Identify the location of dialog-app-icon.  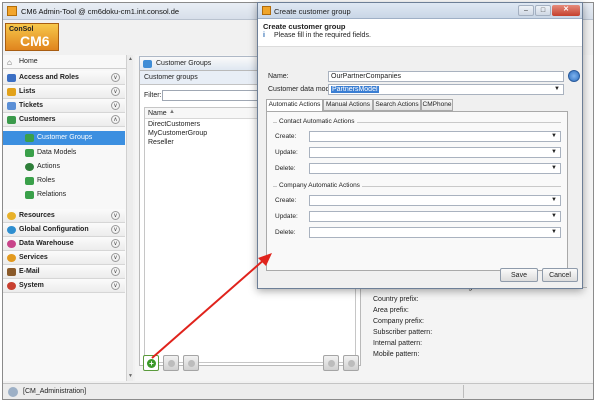
(266, 10).